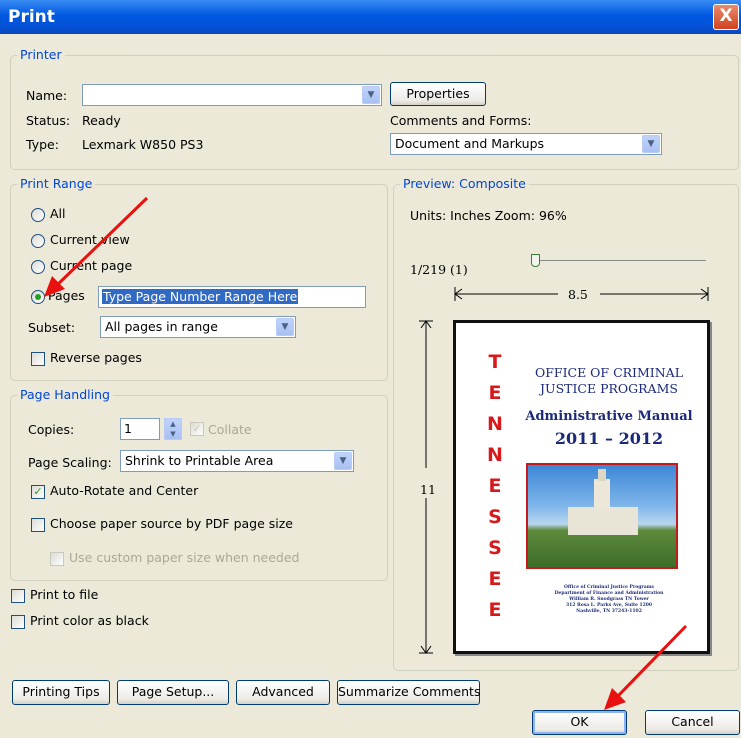 The width and height of the screenshot is (741, 738). I want to click on custom-paper-size-checkbox, so click(57, 559).